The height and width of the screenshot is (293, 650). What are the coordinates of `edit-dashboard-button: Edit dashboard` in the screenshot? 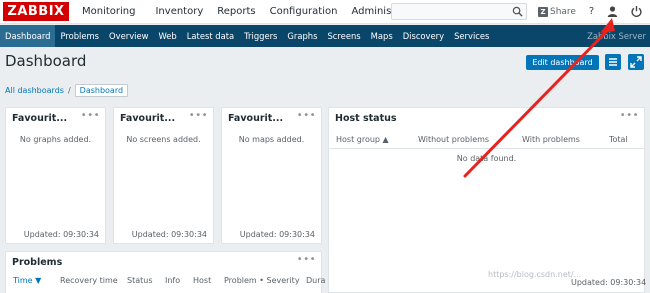 It's located at (562, 62).